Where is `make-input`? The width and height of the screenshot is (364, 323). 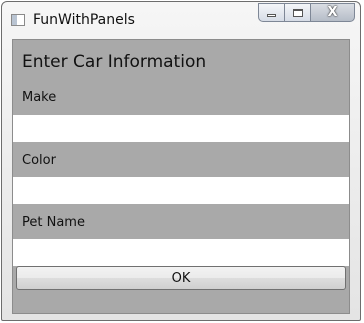 make-input is located at coordinates (181, 128).